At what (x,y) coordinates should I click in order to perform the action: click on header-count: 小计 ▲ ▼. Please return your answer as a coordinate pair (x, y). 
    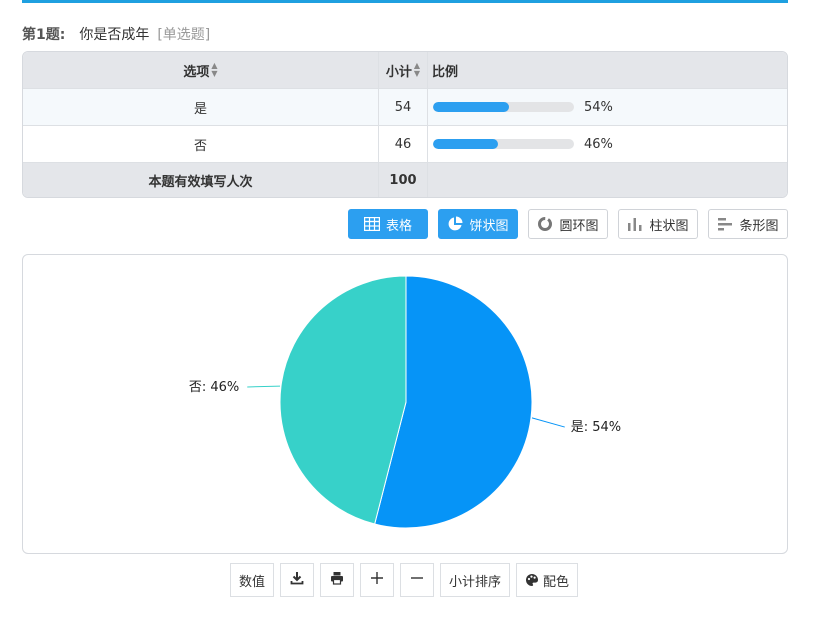
    Looking at the image, I should click on (403, 70).